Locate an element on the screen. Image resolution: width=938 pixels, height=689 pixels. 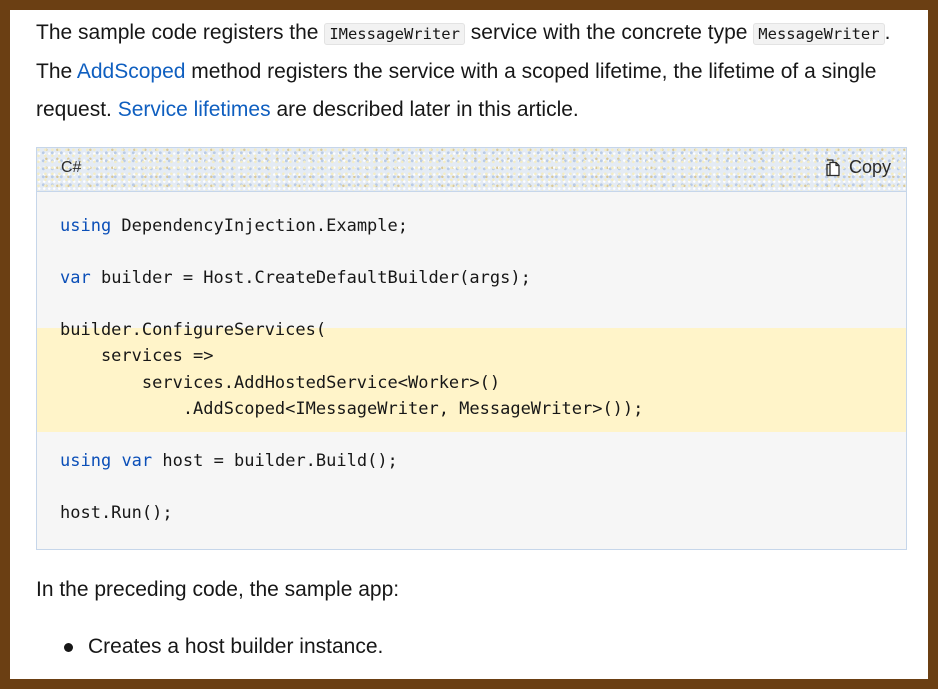
intro-text-2: service with the concrete type is located at coordinates (609, 32).